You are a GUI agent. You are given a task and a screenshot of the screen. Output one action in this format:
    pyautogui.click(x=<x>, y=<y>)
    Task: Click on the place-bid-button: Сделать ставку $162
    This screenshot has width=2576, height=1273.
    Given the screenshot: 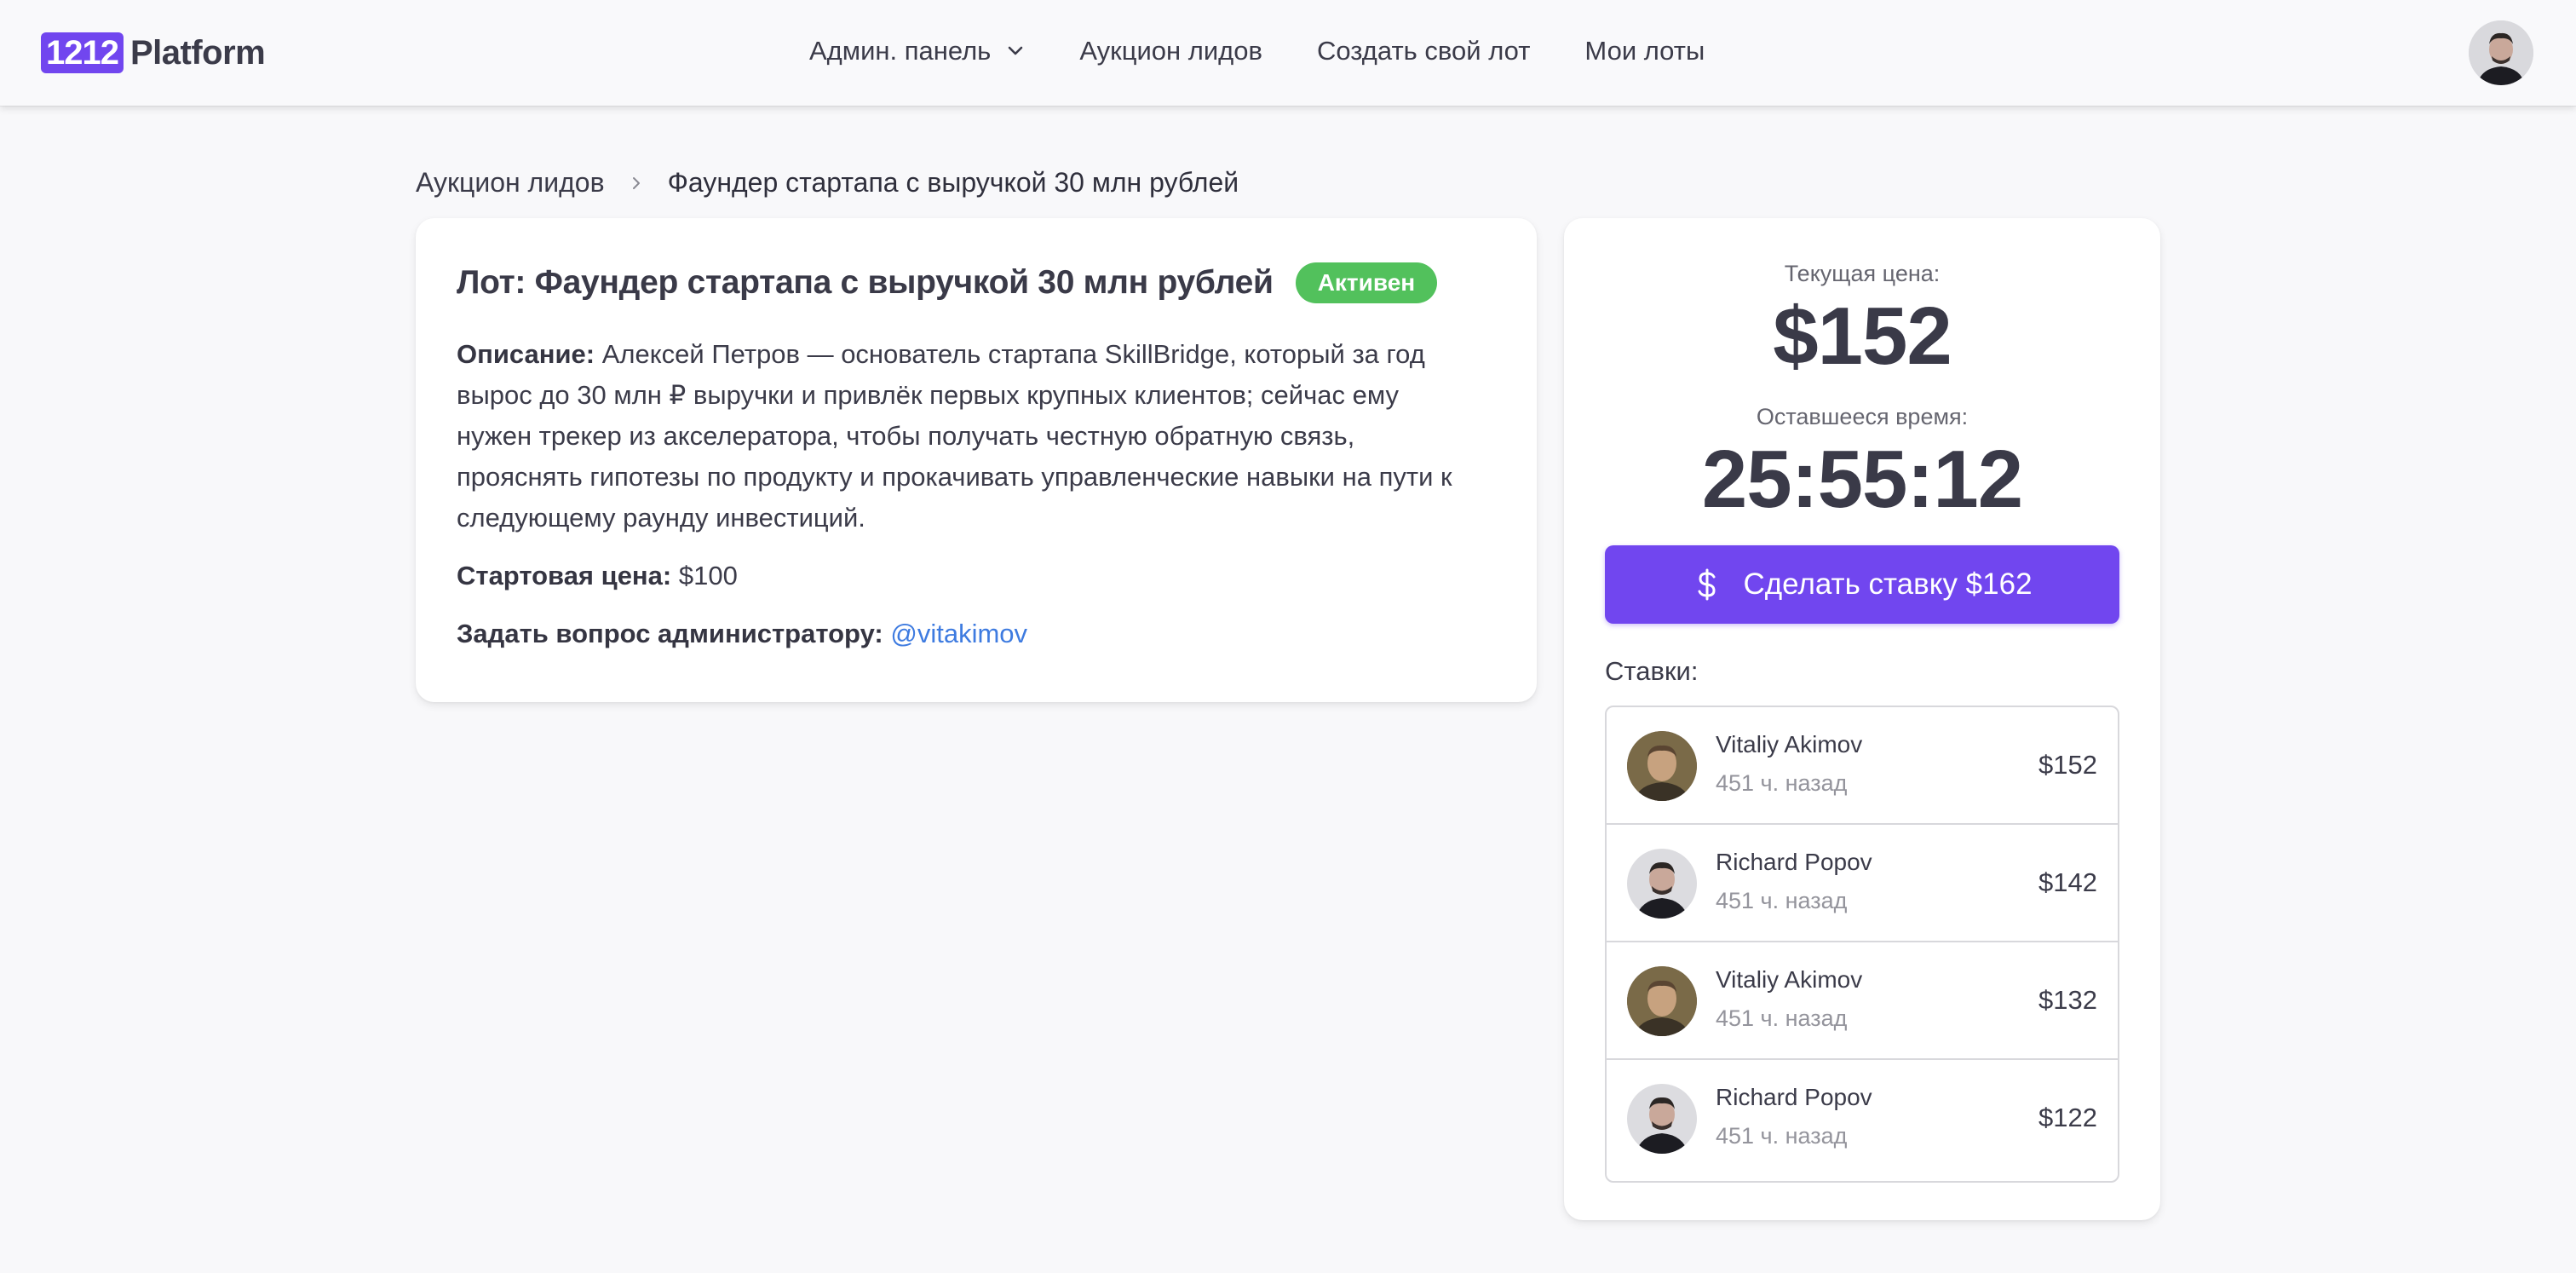 What is the action you would take?
    pyautogui.click(x=1862, y=584)
    